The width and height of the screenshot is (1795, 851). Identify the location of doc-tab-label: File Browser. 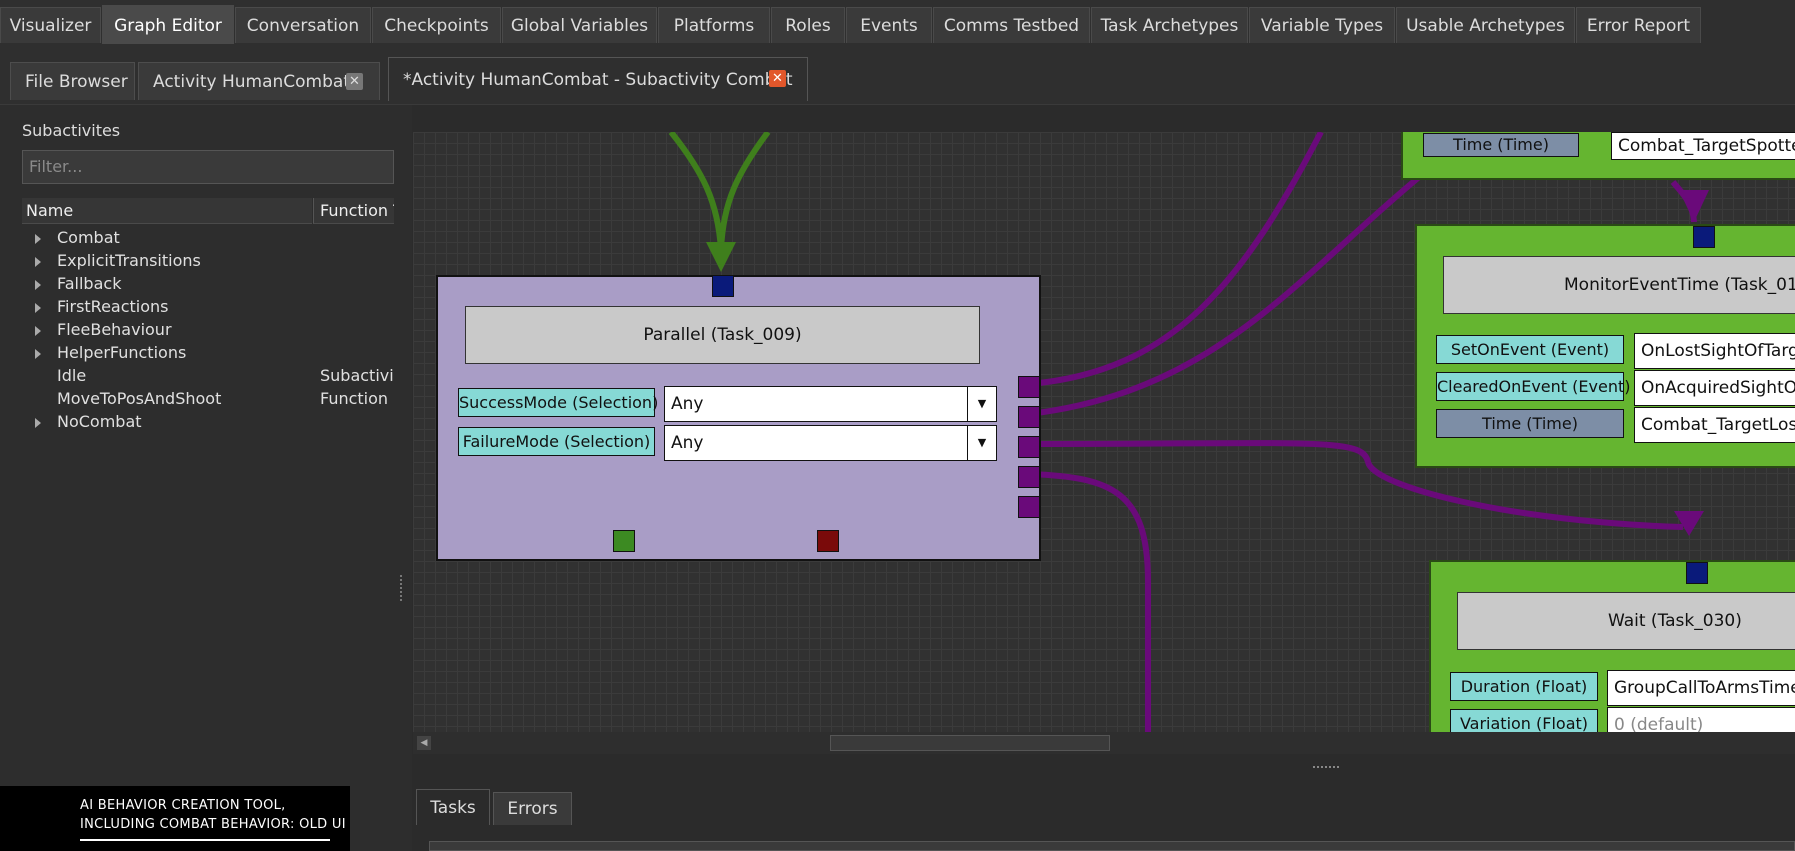
(76, 82).